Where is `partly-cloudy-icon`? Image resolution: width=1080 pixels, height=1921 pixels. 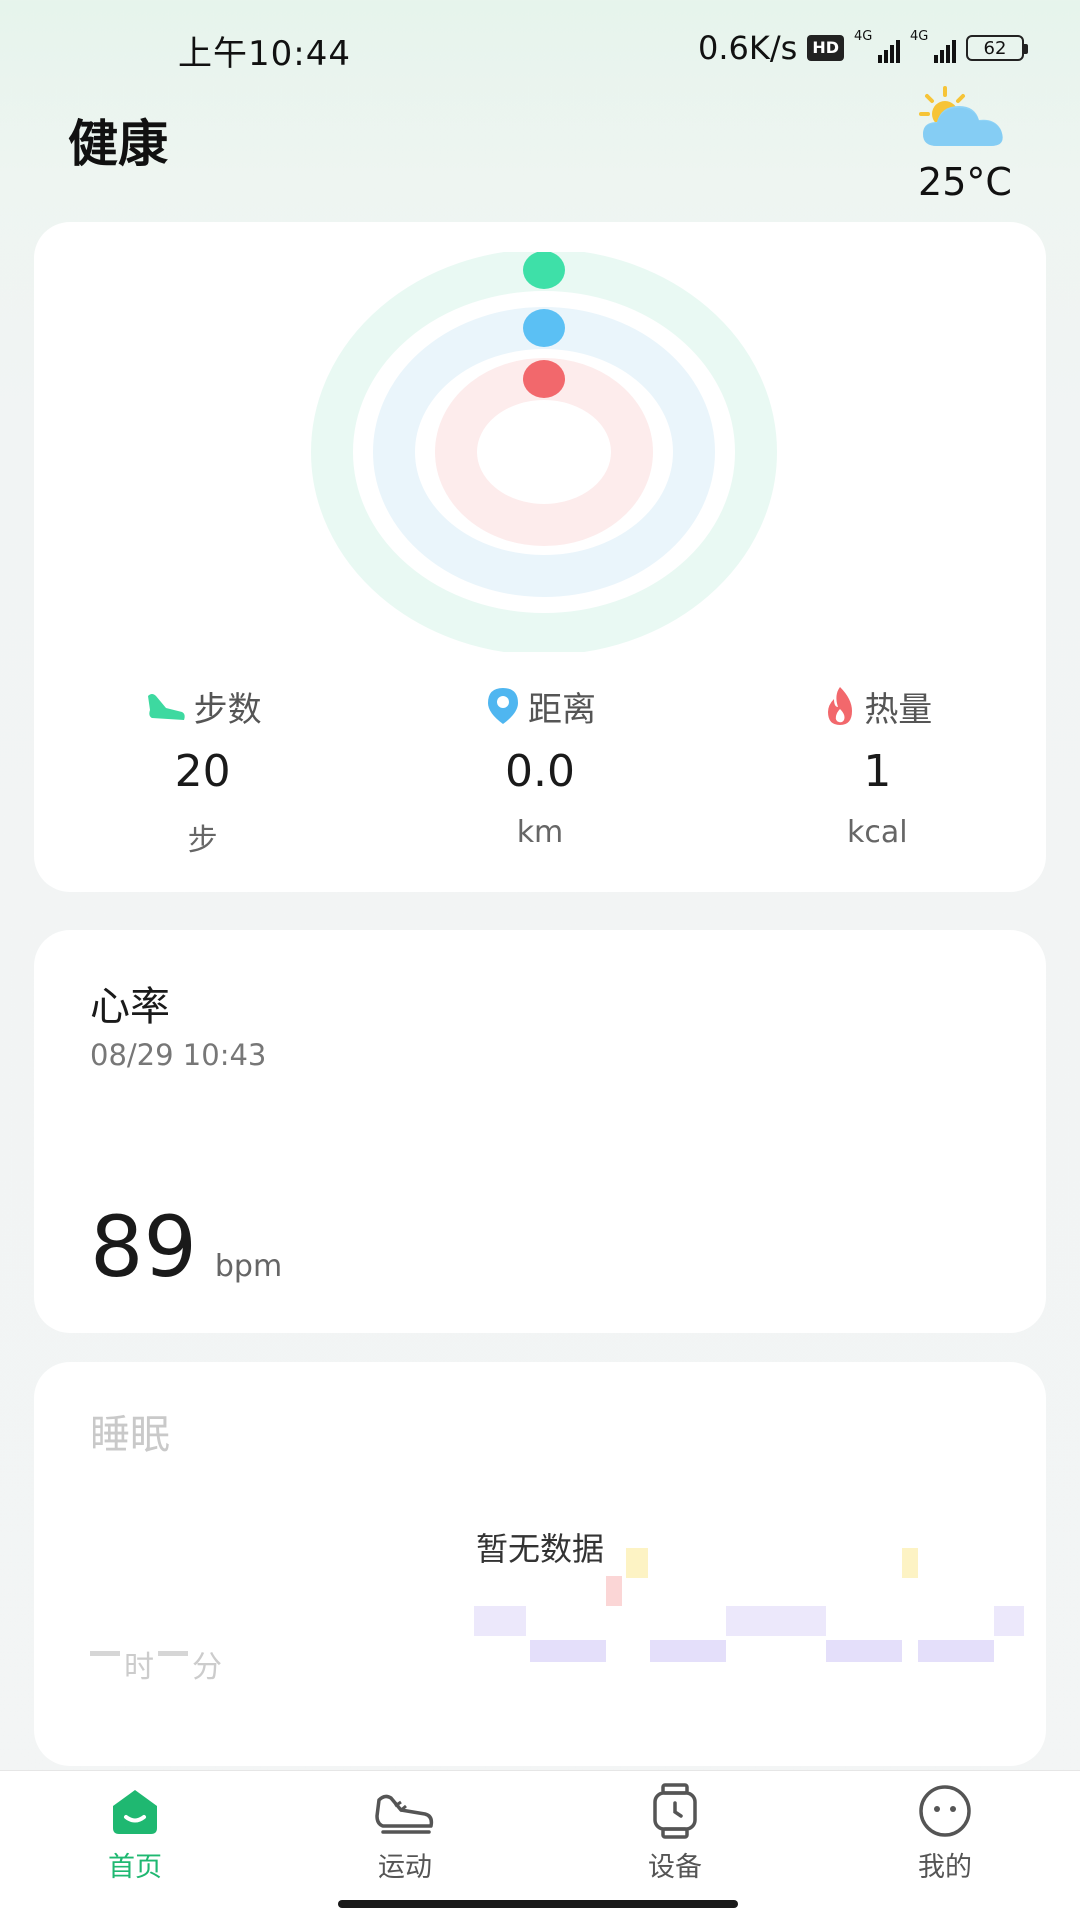 partly-cloudy-icon is located at coordinates (961, 116).